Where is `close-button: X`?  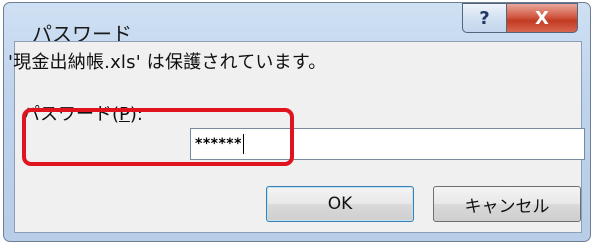 close-button: X is located at coordinates (542, 18).